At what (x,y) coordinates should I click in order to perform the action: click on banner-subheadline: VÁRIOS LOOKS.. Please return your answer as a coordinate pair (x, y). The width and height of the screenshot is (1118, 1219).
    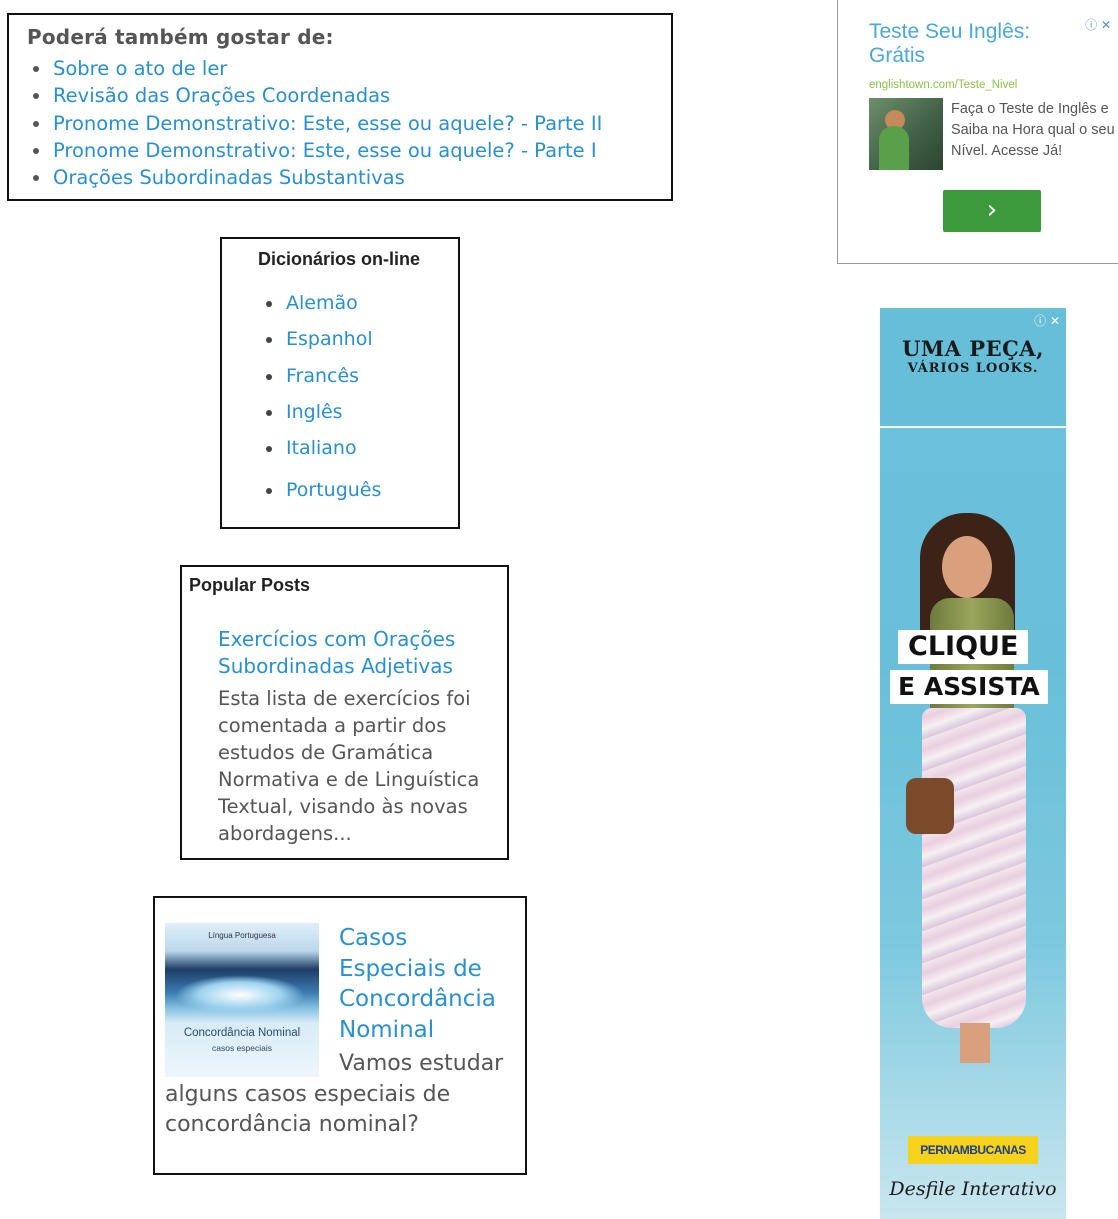
    Looking at the image, I should click on (973, 368).